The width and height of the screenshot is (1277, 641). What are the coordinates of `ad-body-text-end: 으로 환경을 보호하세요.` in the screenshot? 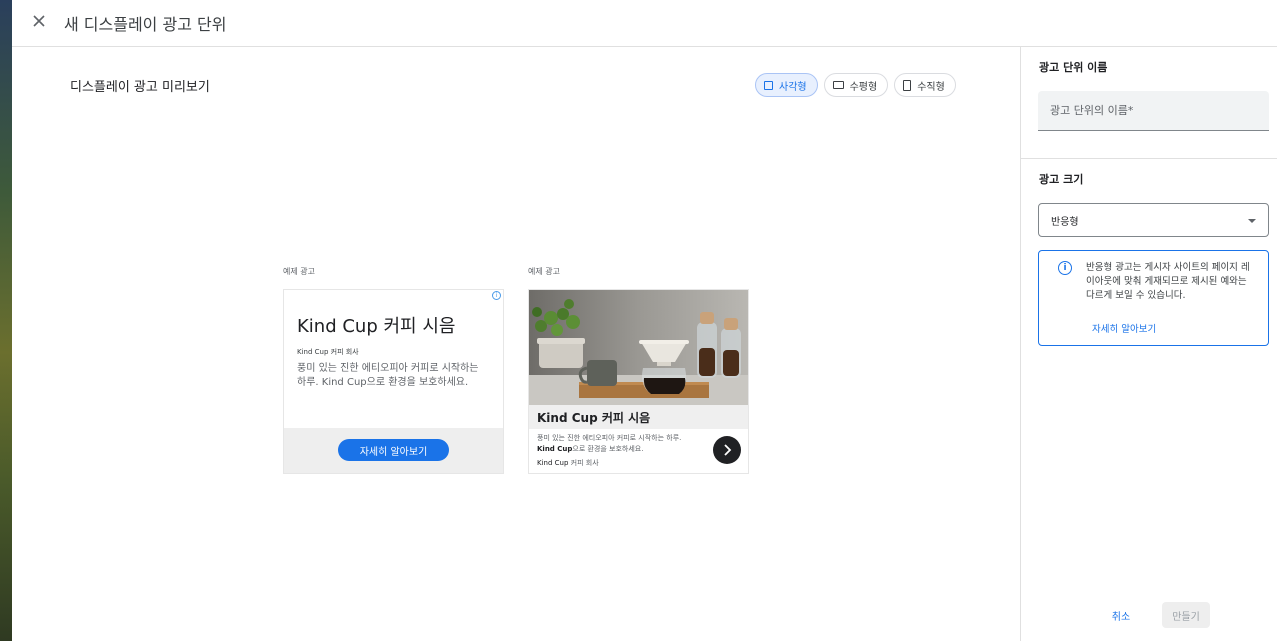 It's located at (608, 449).